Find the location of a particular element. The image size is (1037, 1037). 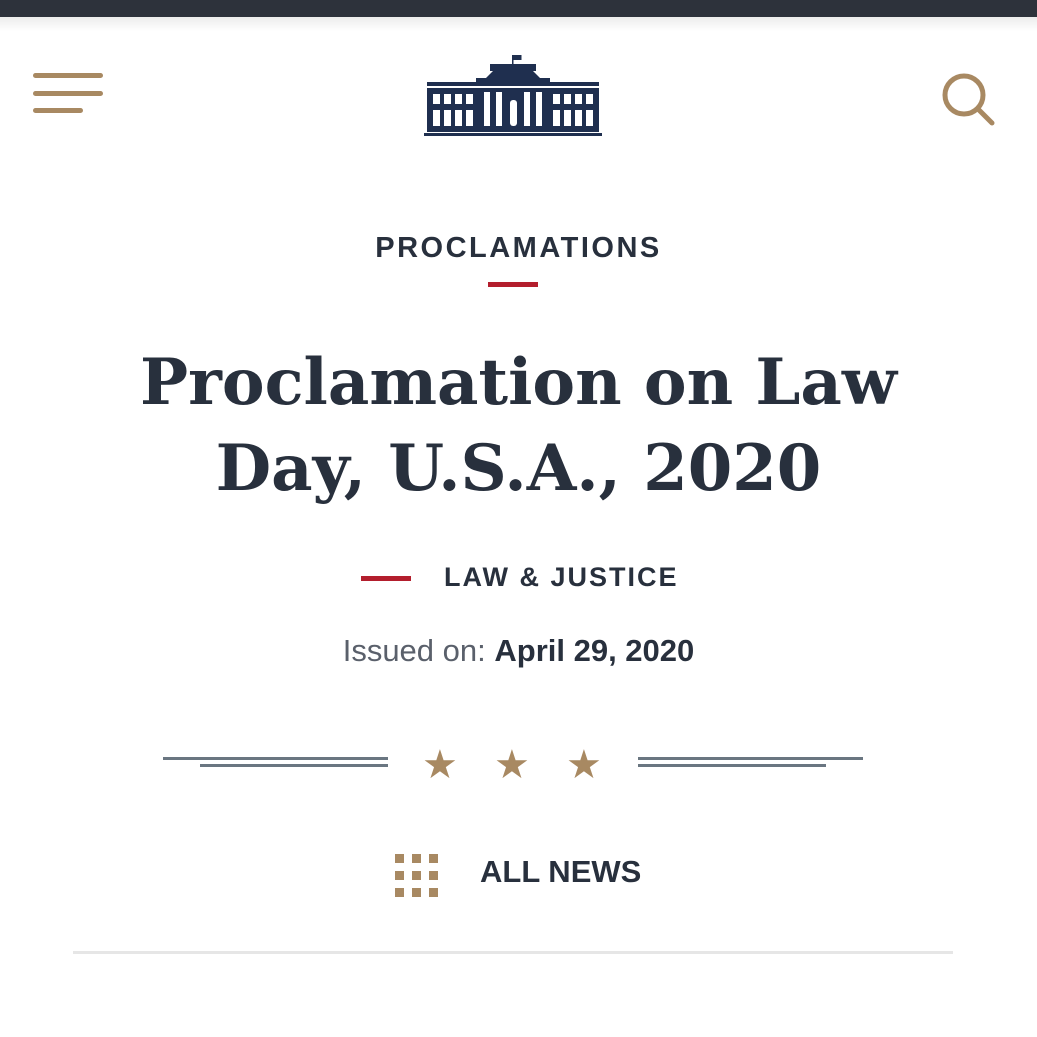

top-bar-shadow is located at coordinates (518, 24).